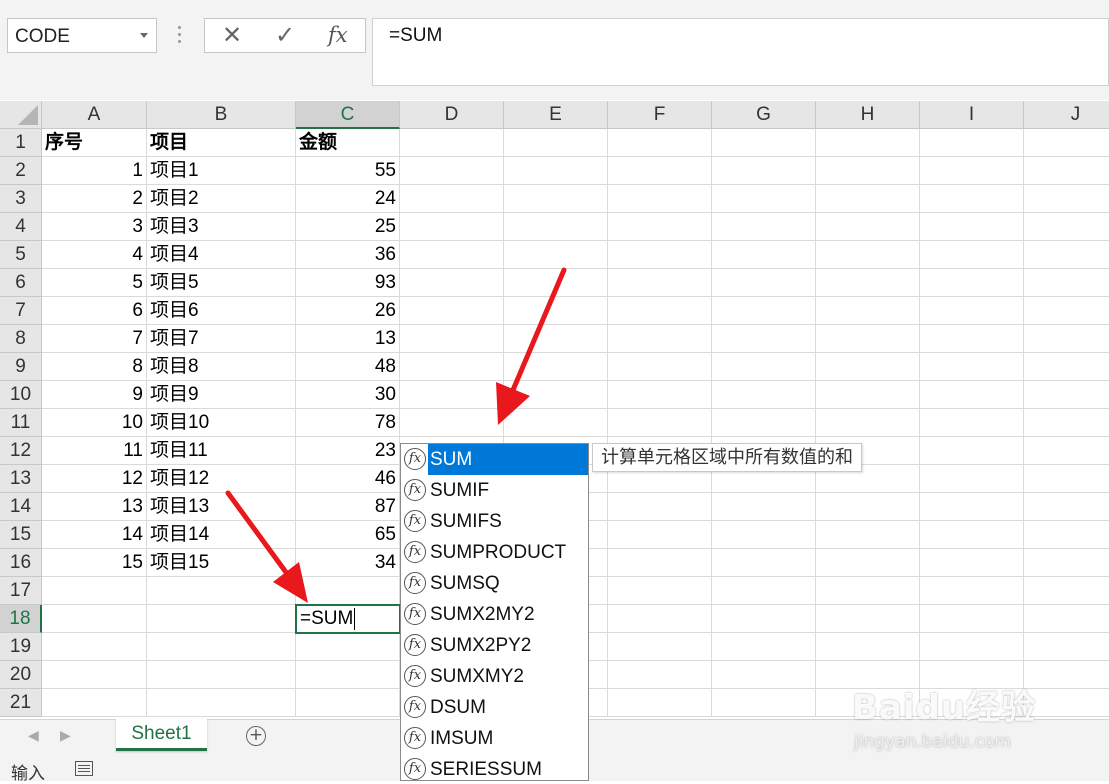 This screenshot has width=1109, height=784. I want to click on cell-j14, so click(1066, 507).